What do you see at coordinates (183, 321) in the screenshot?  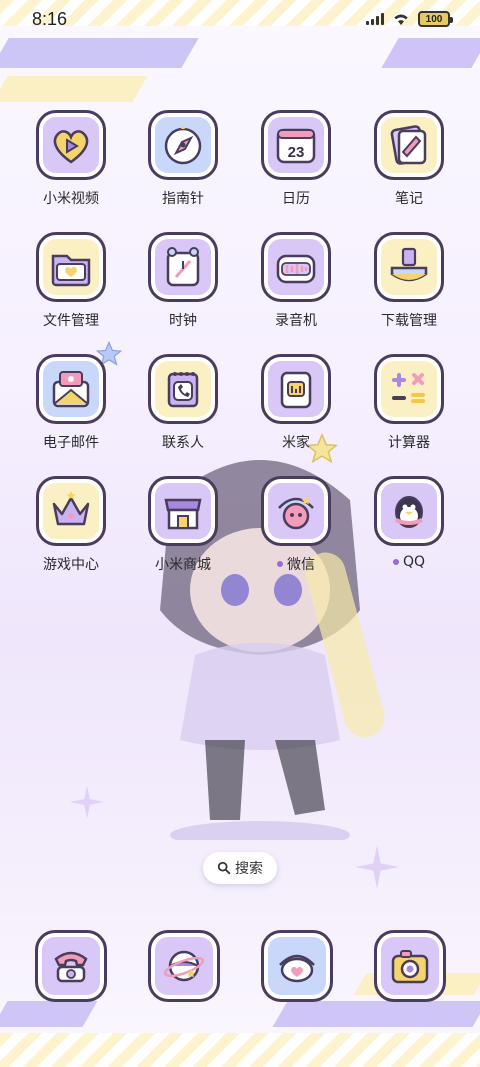 I see `app-label: 时钟` at bounding box center [183, 321].